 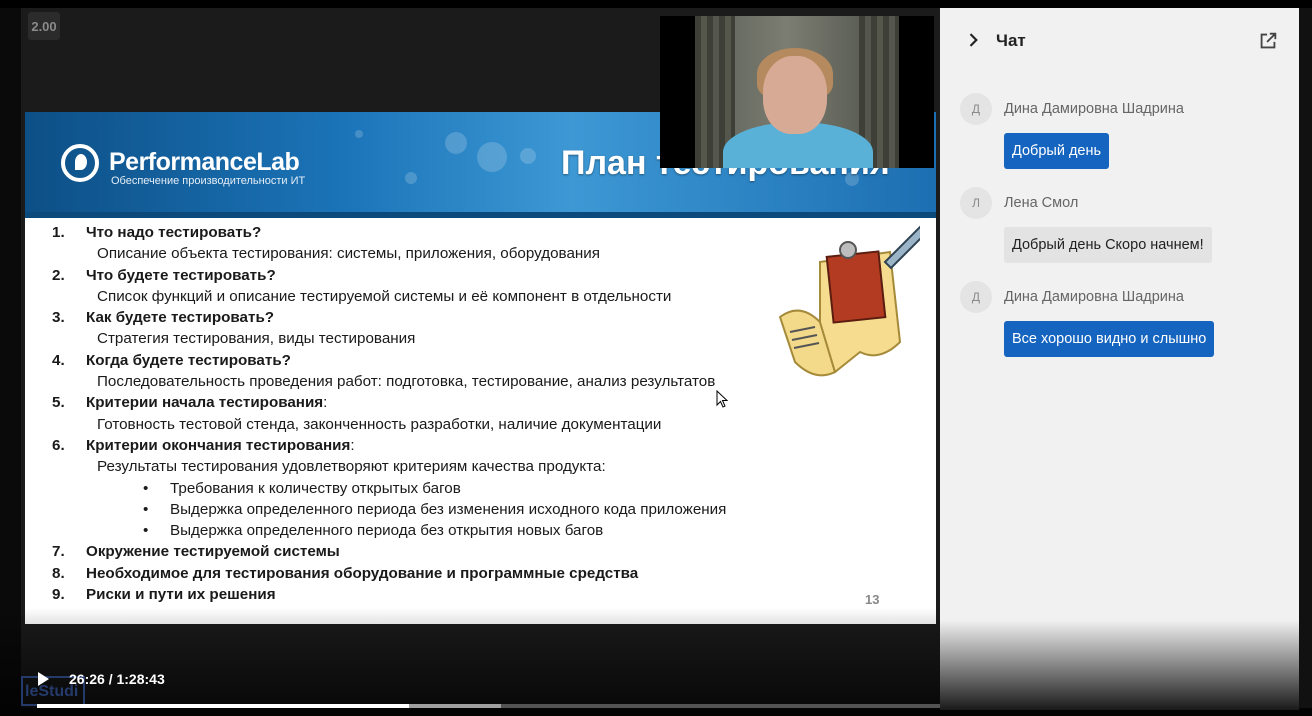 I want to click on time-display: 26:26 / 1:28:43, so click(x=117, y=679).